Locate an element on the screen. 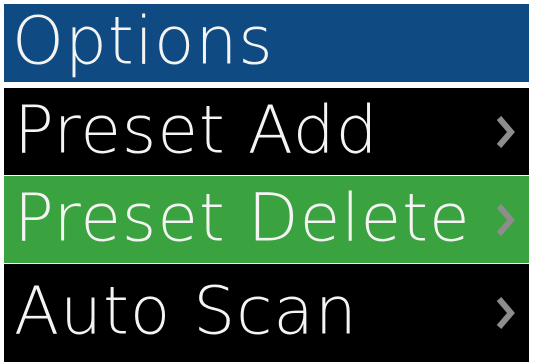  menu-item-label: Auto Scan is located at coordinates (186, 311).